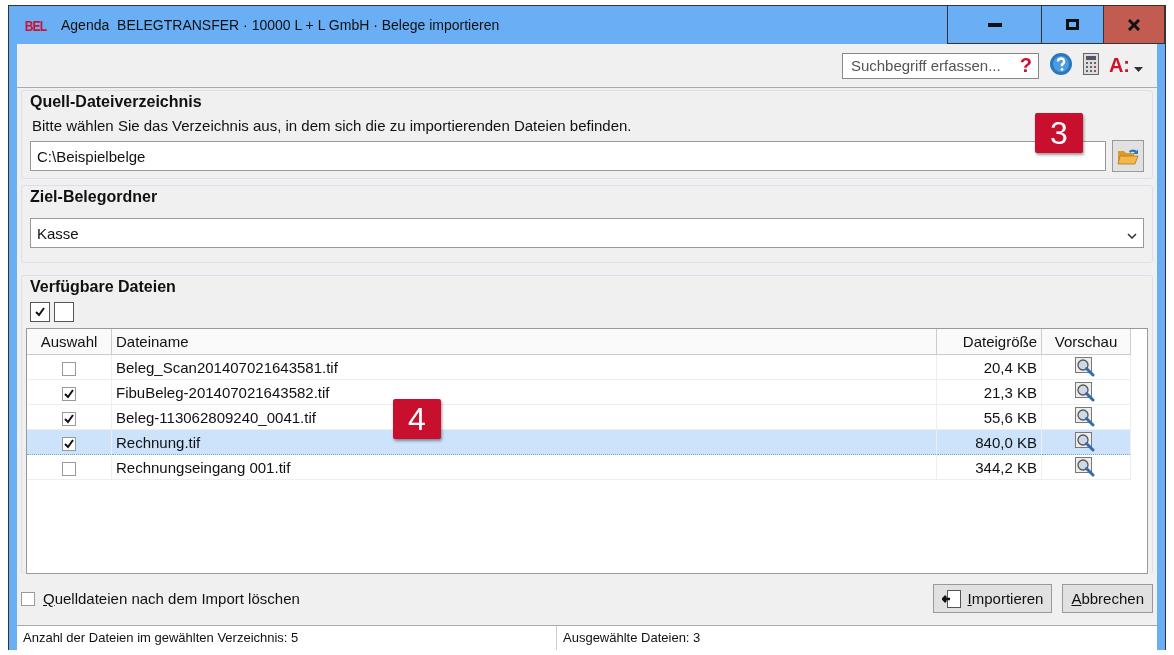  Describe the element at coordinates (989, 417) in the screenshot. I see `file-size-cell: 55,6 KB` at that location.